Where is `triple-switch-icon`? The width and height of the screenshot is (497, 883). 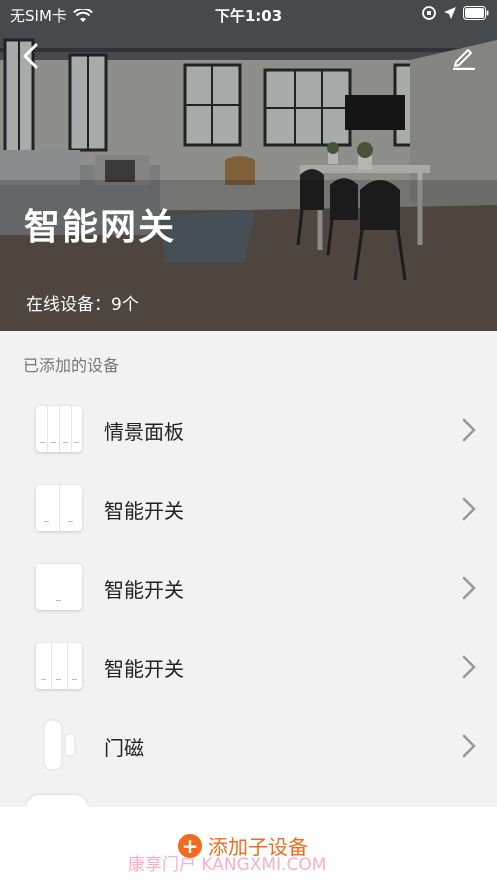
triple-switch-icon is located at coordinates (59, 666).